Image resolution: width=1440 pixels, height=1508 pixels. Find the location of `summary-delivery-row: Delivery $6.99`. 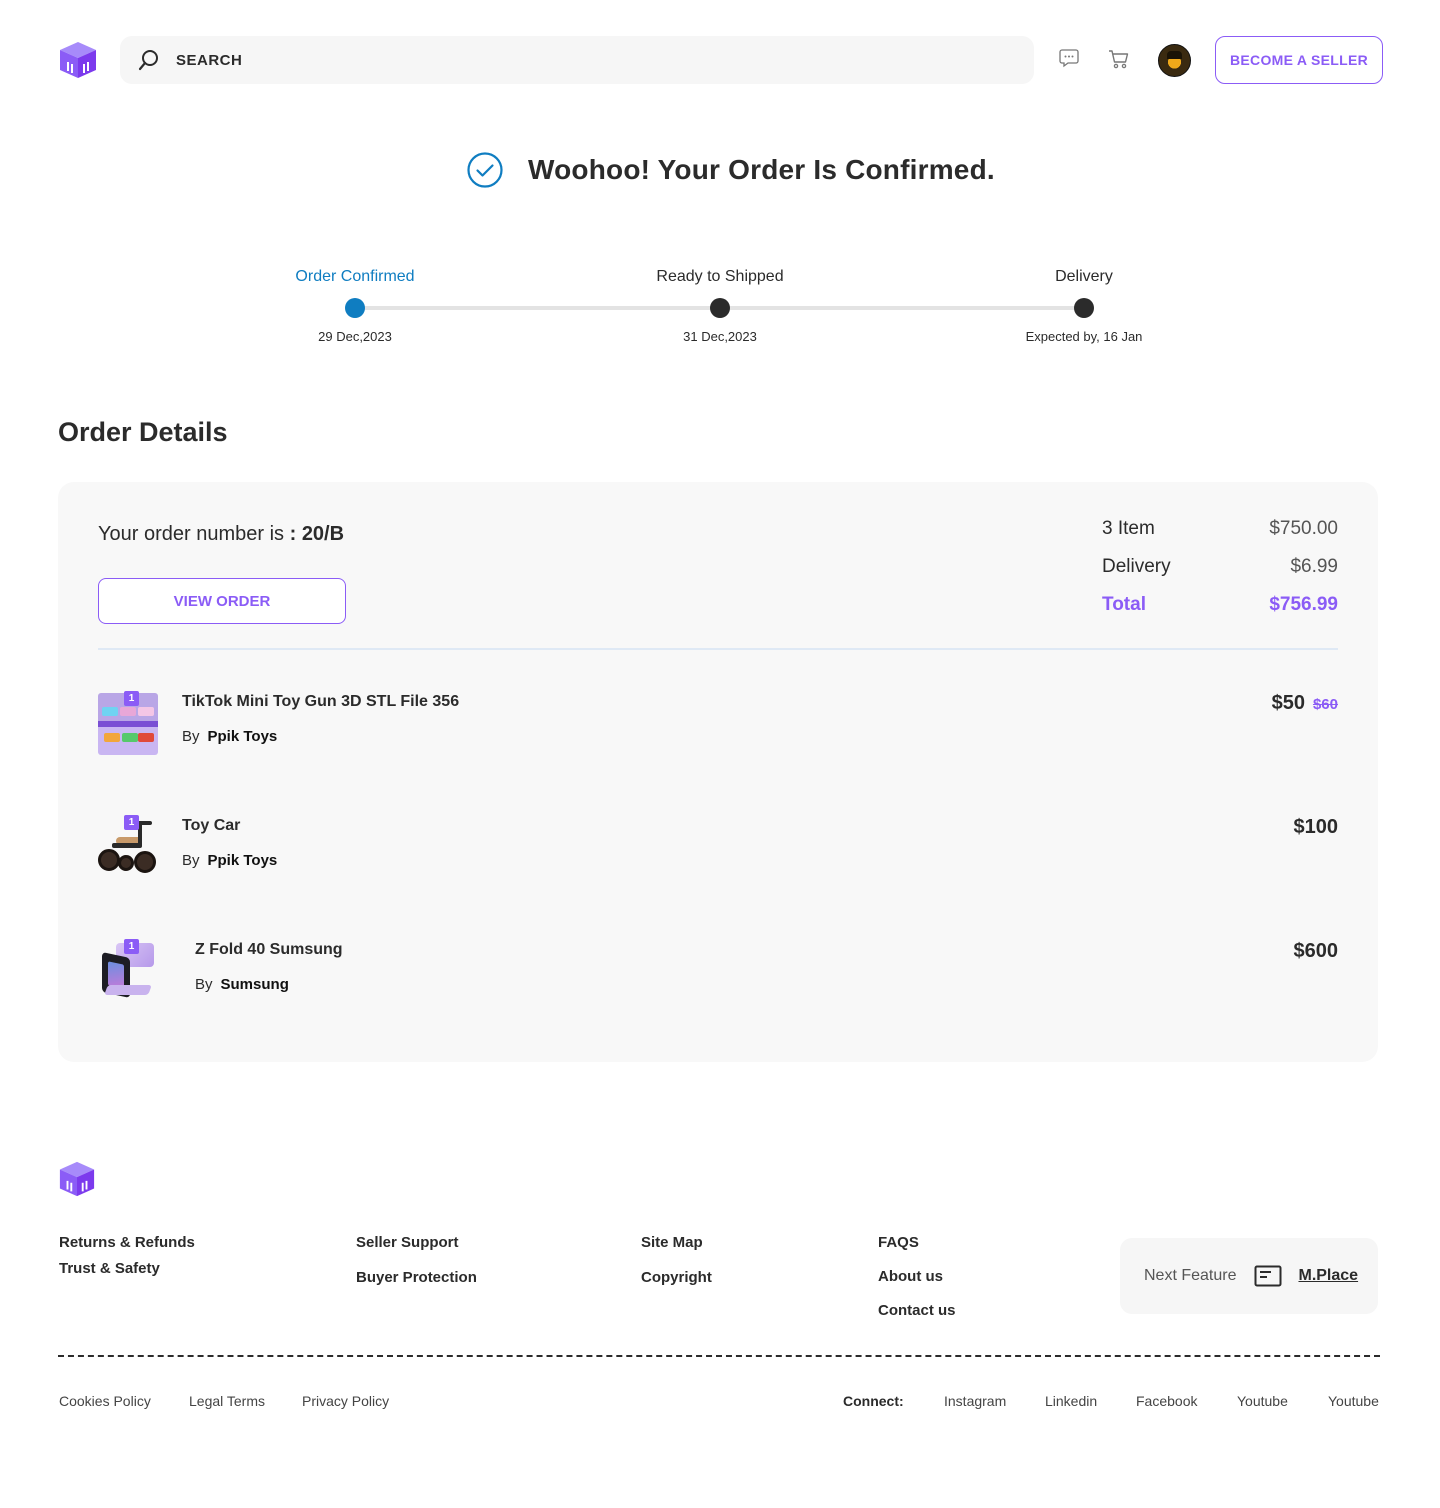

summary-delivery-row: Delivery $6.99 is located at coordinates (1220, 573).